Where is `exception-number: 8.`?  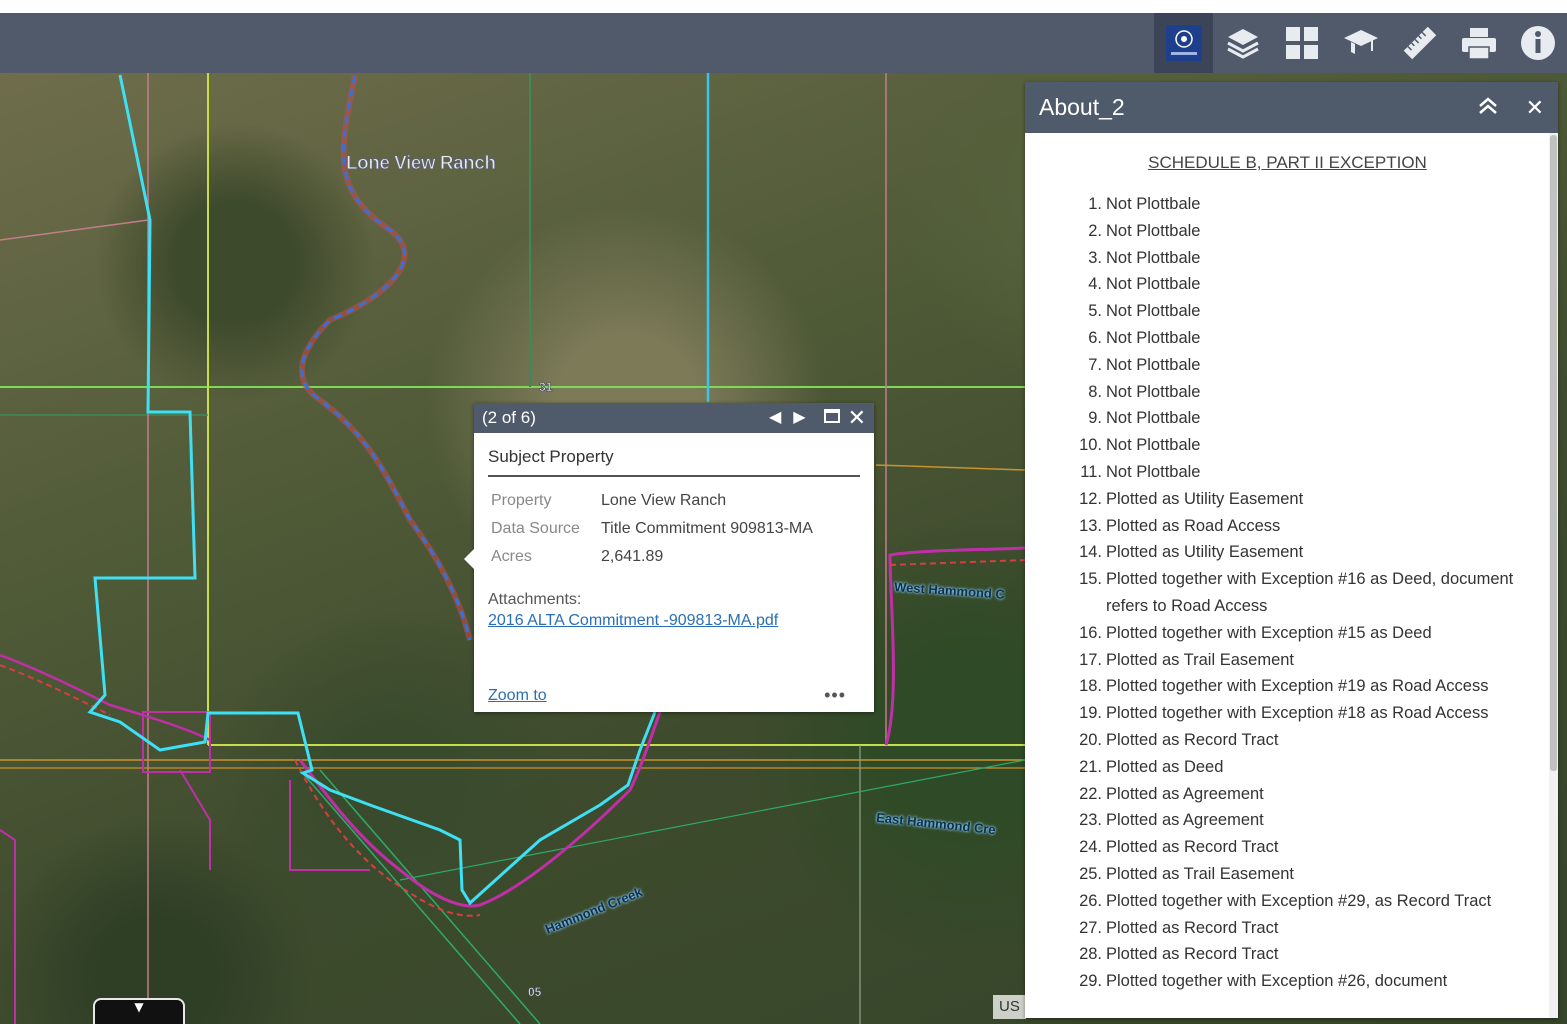
exception-number: 8. is located at coordinates (1095, 391).